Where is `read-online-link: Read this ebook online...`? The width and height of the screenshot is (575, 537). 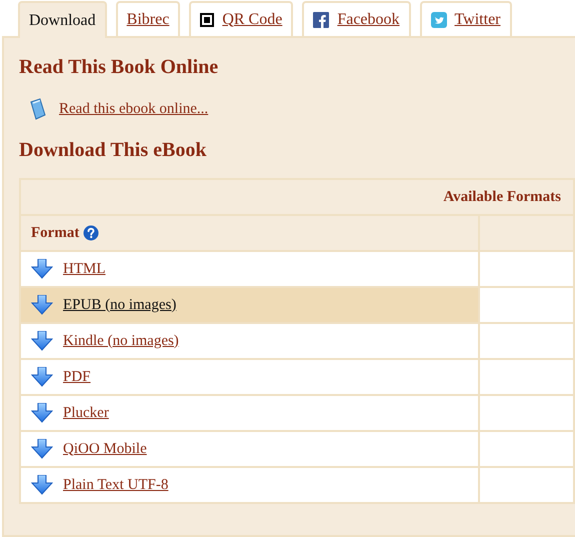
read-online-link: Read this ebook online... is located at coordinates (133, 109).